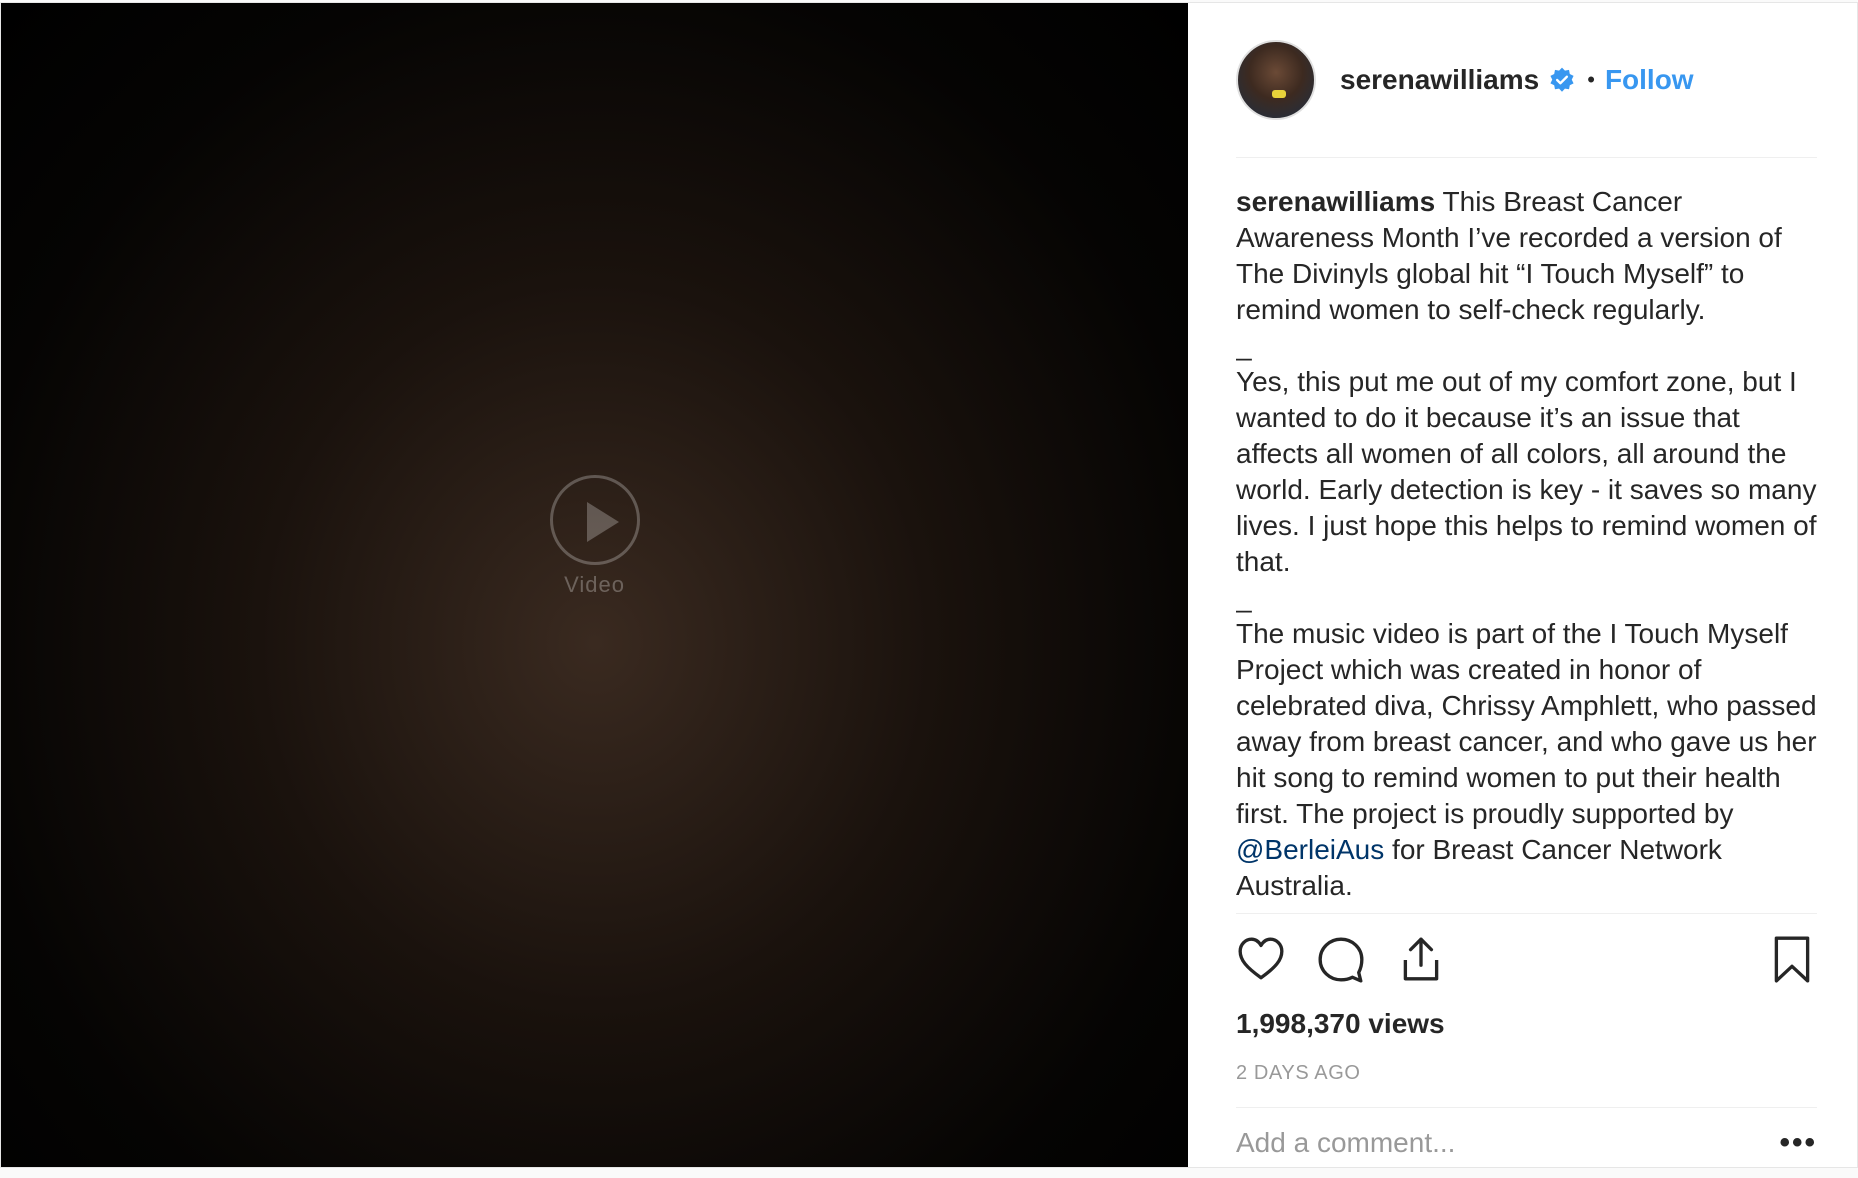 The height and width of the screenshot is (1178, 1858). Describe the element at coordinates (1276, 80) in the screenshot. I see `avatar` at that location.